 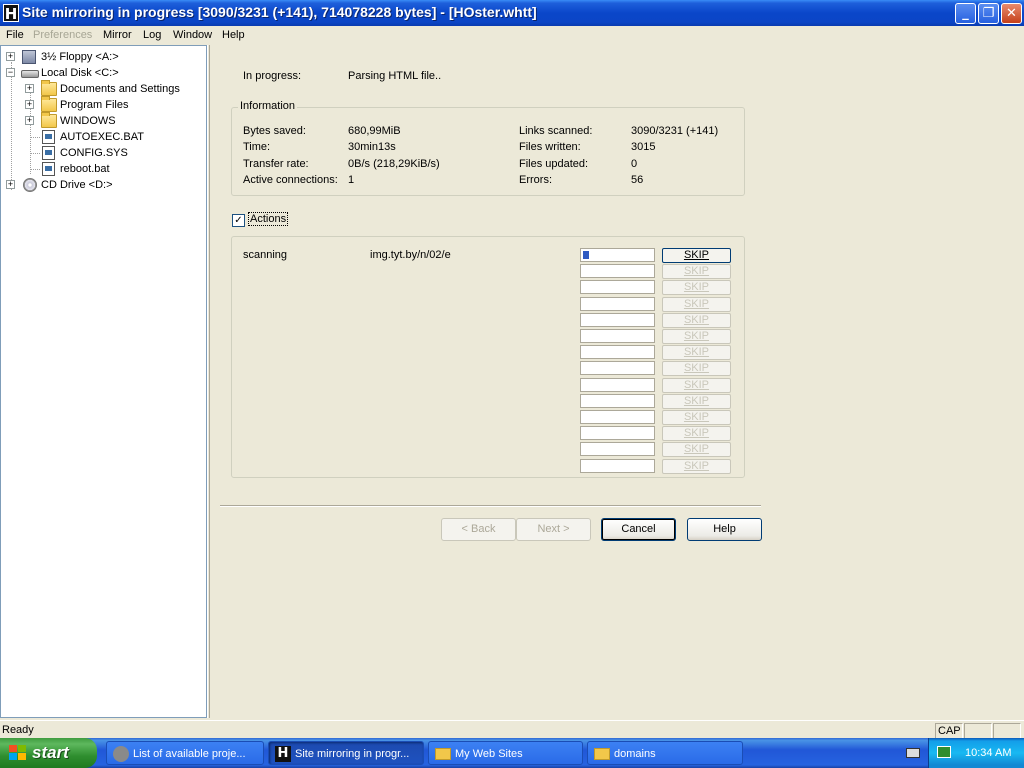 What do you see at coordinates (665, 753) in the screenshot?
I see `taskbar-item: domains` at bounding box center [665, 753].